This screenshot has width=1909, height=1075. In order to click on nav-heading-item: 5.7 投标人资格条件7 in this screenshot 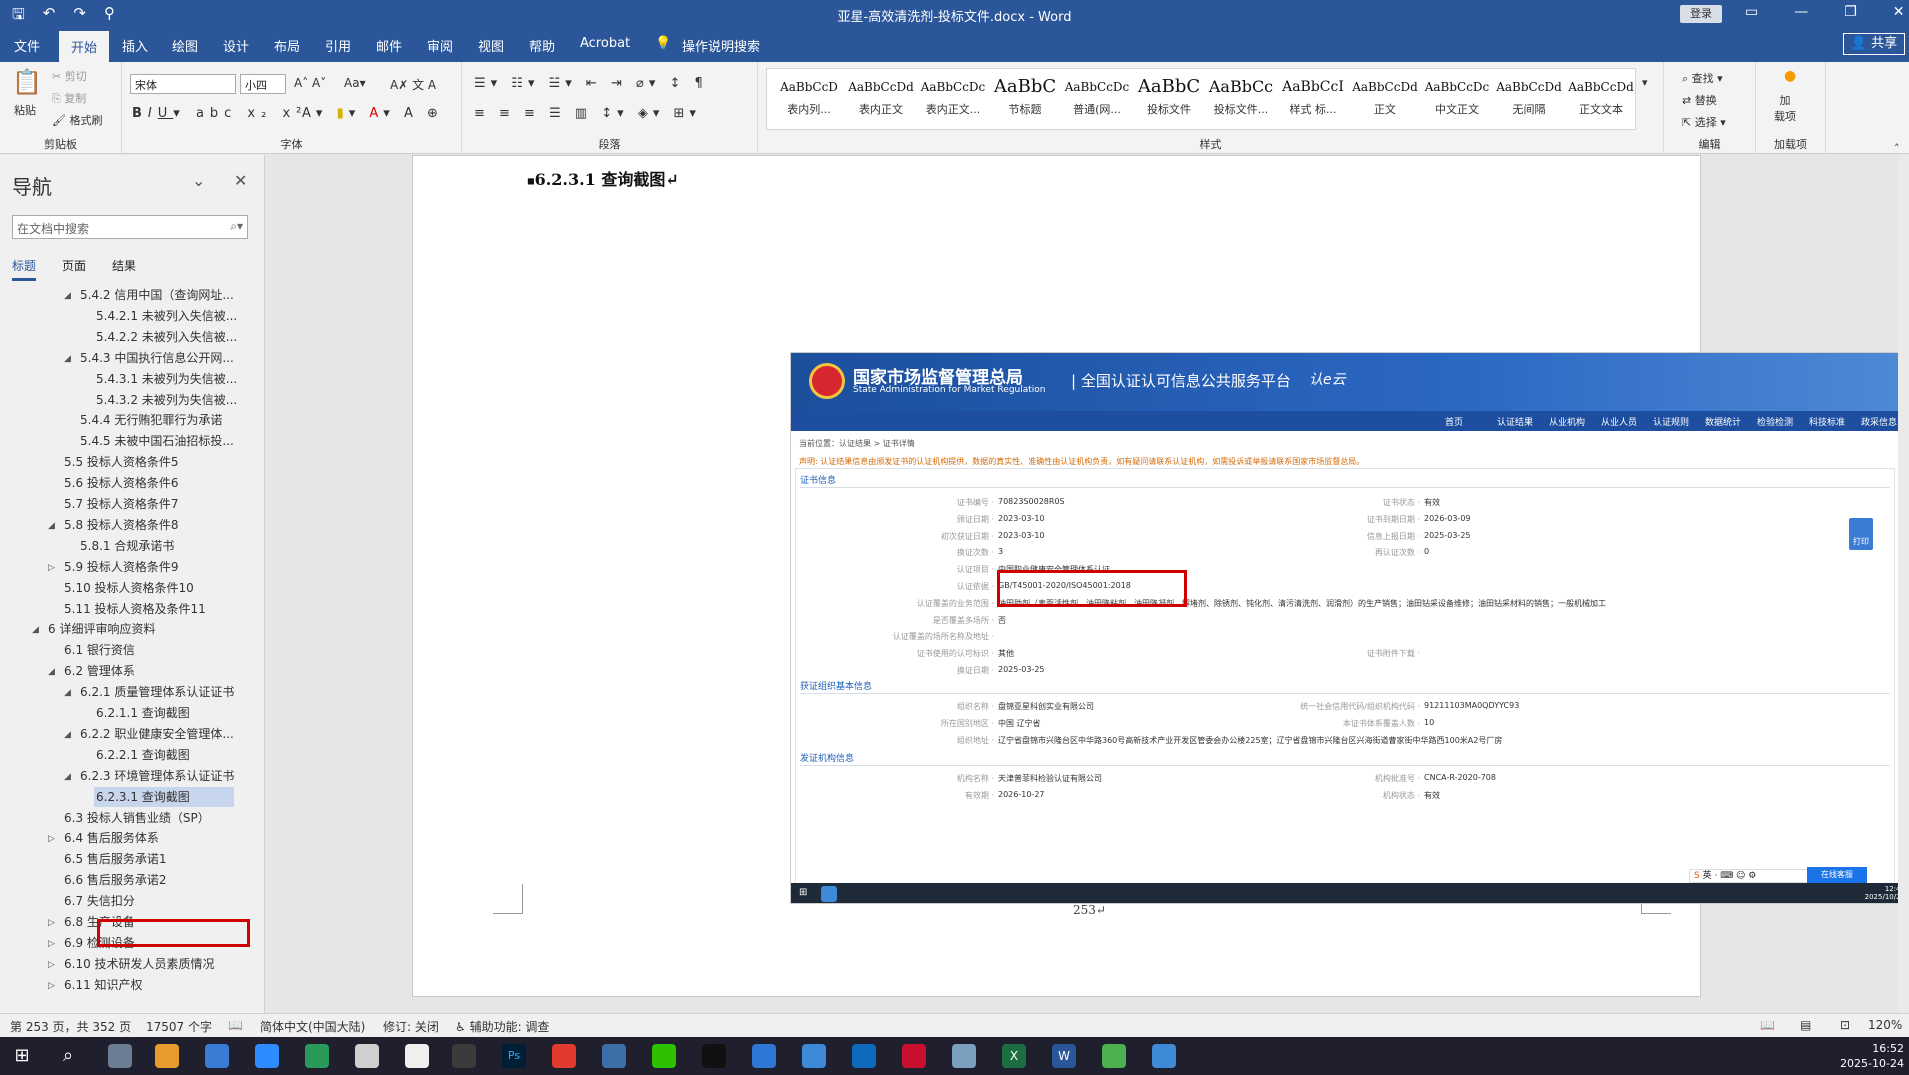, I will do `click(121, 504)`.